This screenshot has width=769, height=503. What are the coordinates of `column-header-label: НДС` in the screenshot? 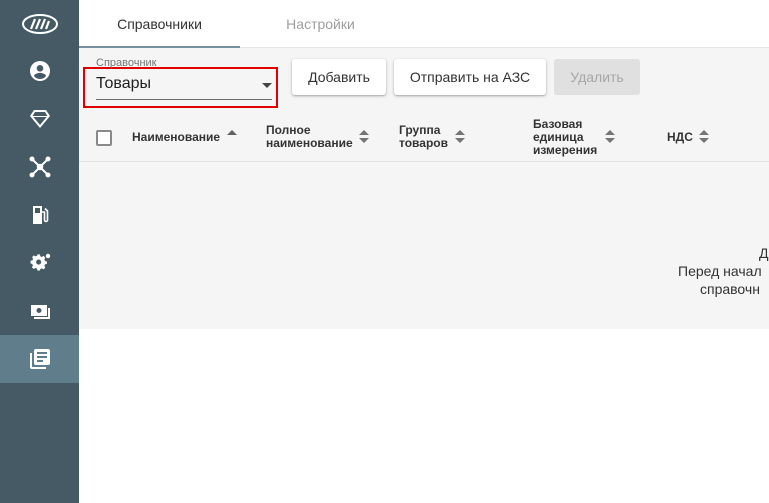 It's located at (680, 137).